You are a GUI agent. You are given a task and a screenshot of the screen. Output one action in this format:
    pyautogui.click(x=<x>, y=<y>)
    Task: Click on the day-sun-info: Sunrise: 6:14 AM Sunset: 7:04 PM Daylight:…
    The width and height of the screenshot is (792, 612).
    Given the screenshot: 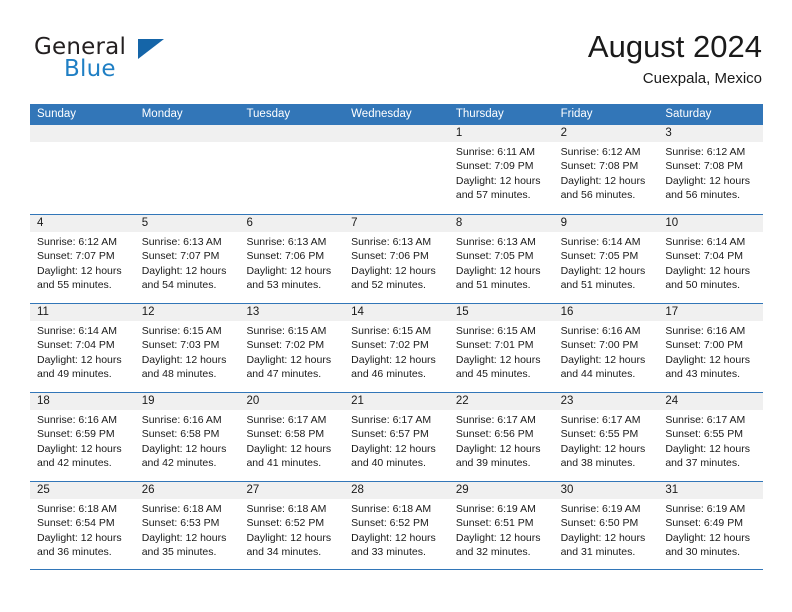 What is the action you would take?
    pyautogui.click(x=82, y=351)
    